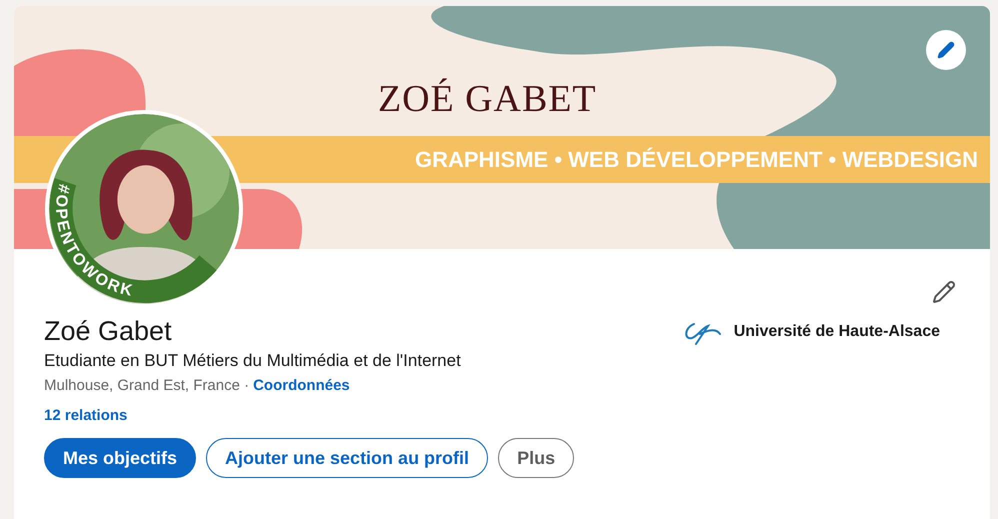 The height and width of the screenshot is (519, 998). What do you see at coordinates (301, 386) in the screenshot?
I see `contact-info-link: Coordonnées` at bounding box center [301, 386].